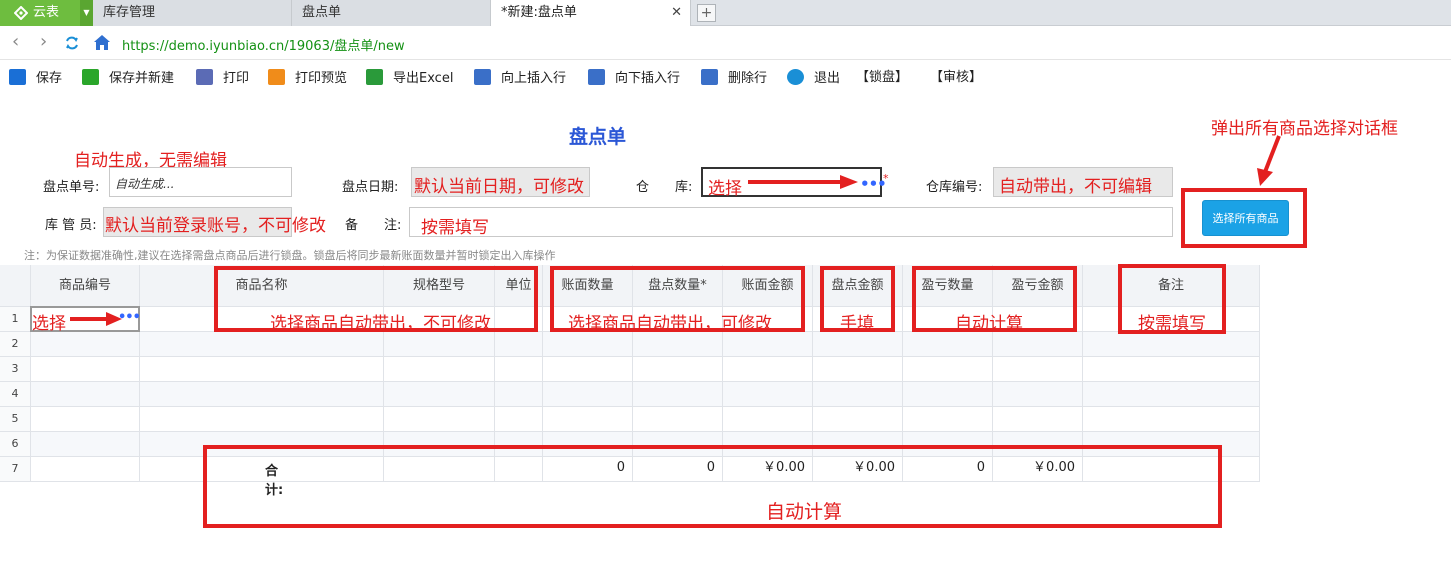 This screenshot has height=584, width=1451. What do you see at coordinates (634, 78) in the screenshot?
I see `insert-row-below-button: 向下插入行` at bounding box center [634, 78].